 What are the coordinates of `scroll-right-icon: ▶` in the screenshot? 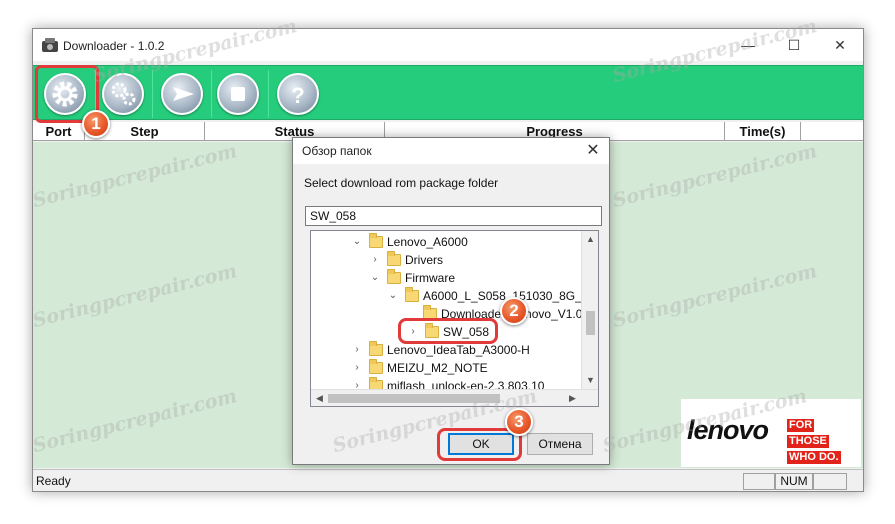 It's located at (572, 398).